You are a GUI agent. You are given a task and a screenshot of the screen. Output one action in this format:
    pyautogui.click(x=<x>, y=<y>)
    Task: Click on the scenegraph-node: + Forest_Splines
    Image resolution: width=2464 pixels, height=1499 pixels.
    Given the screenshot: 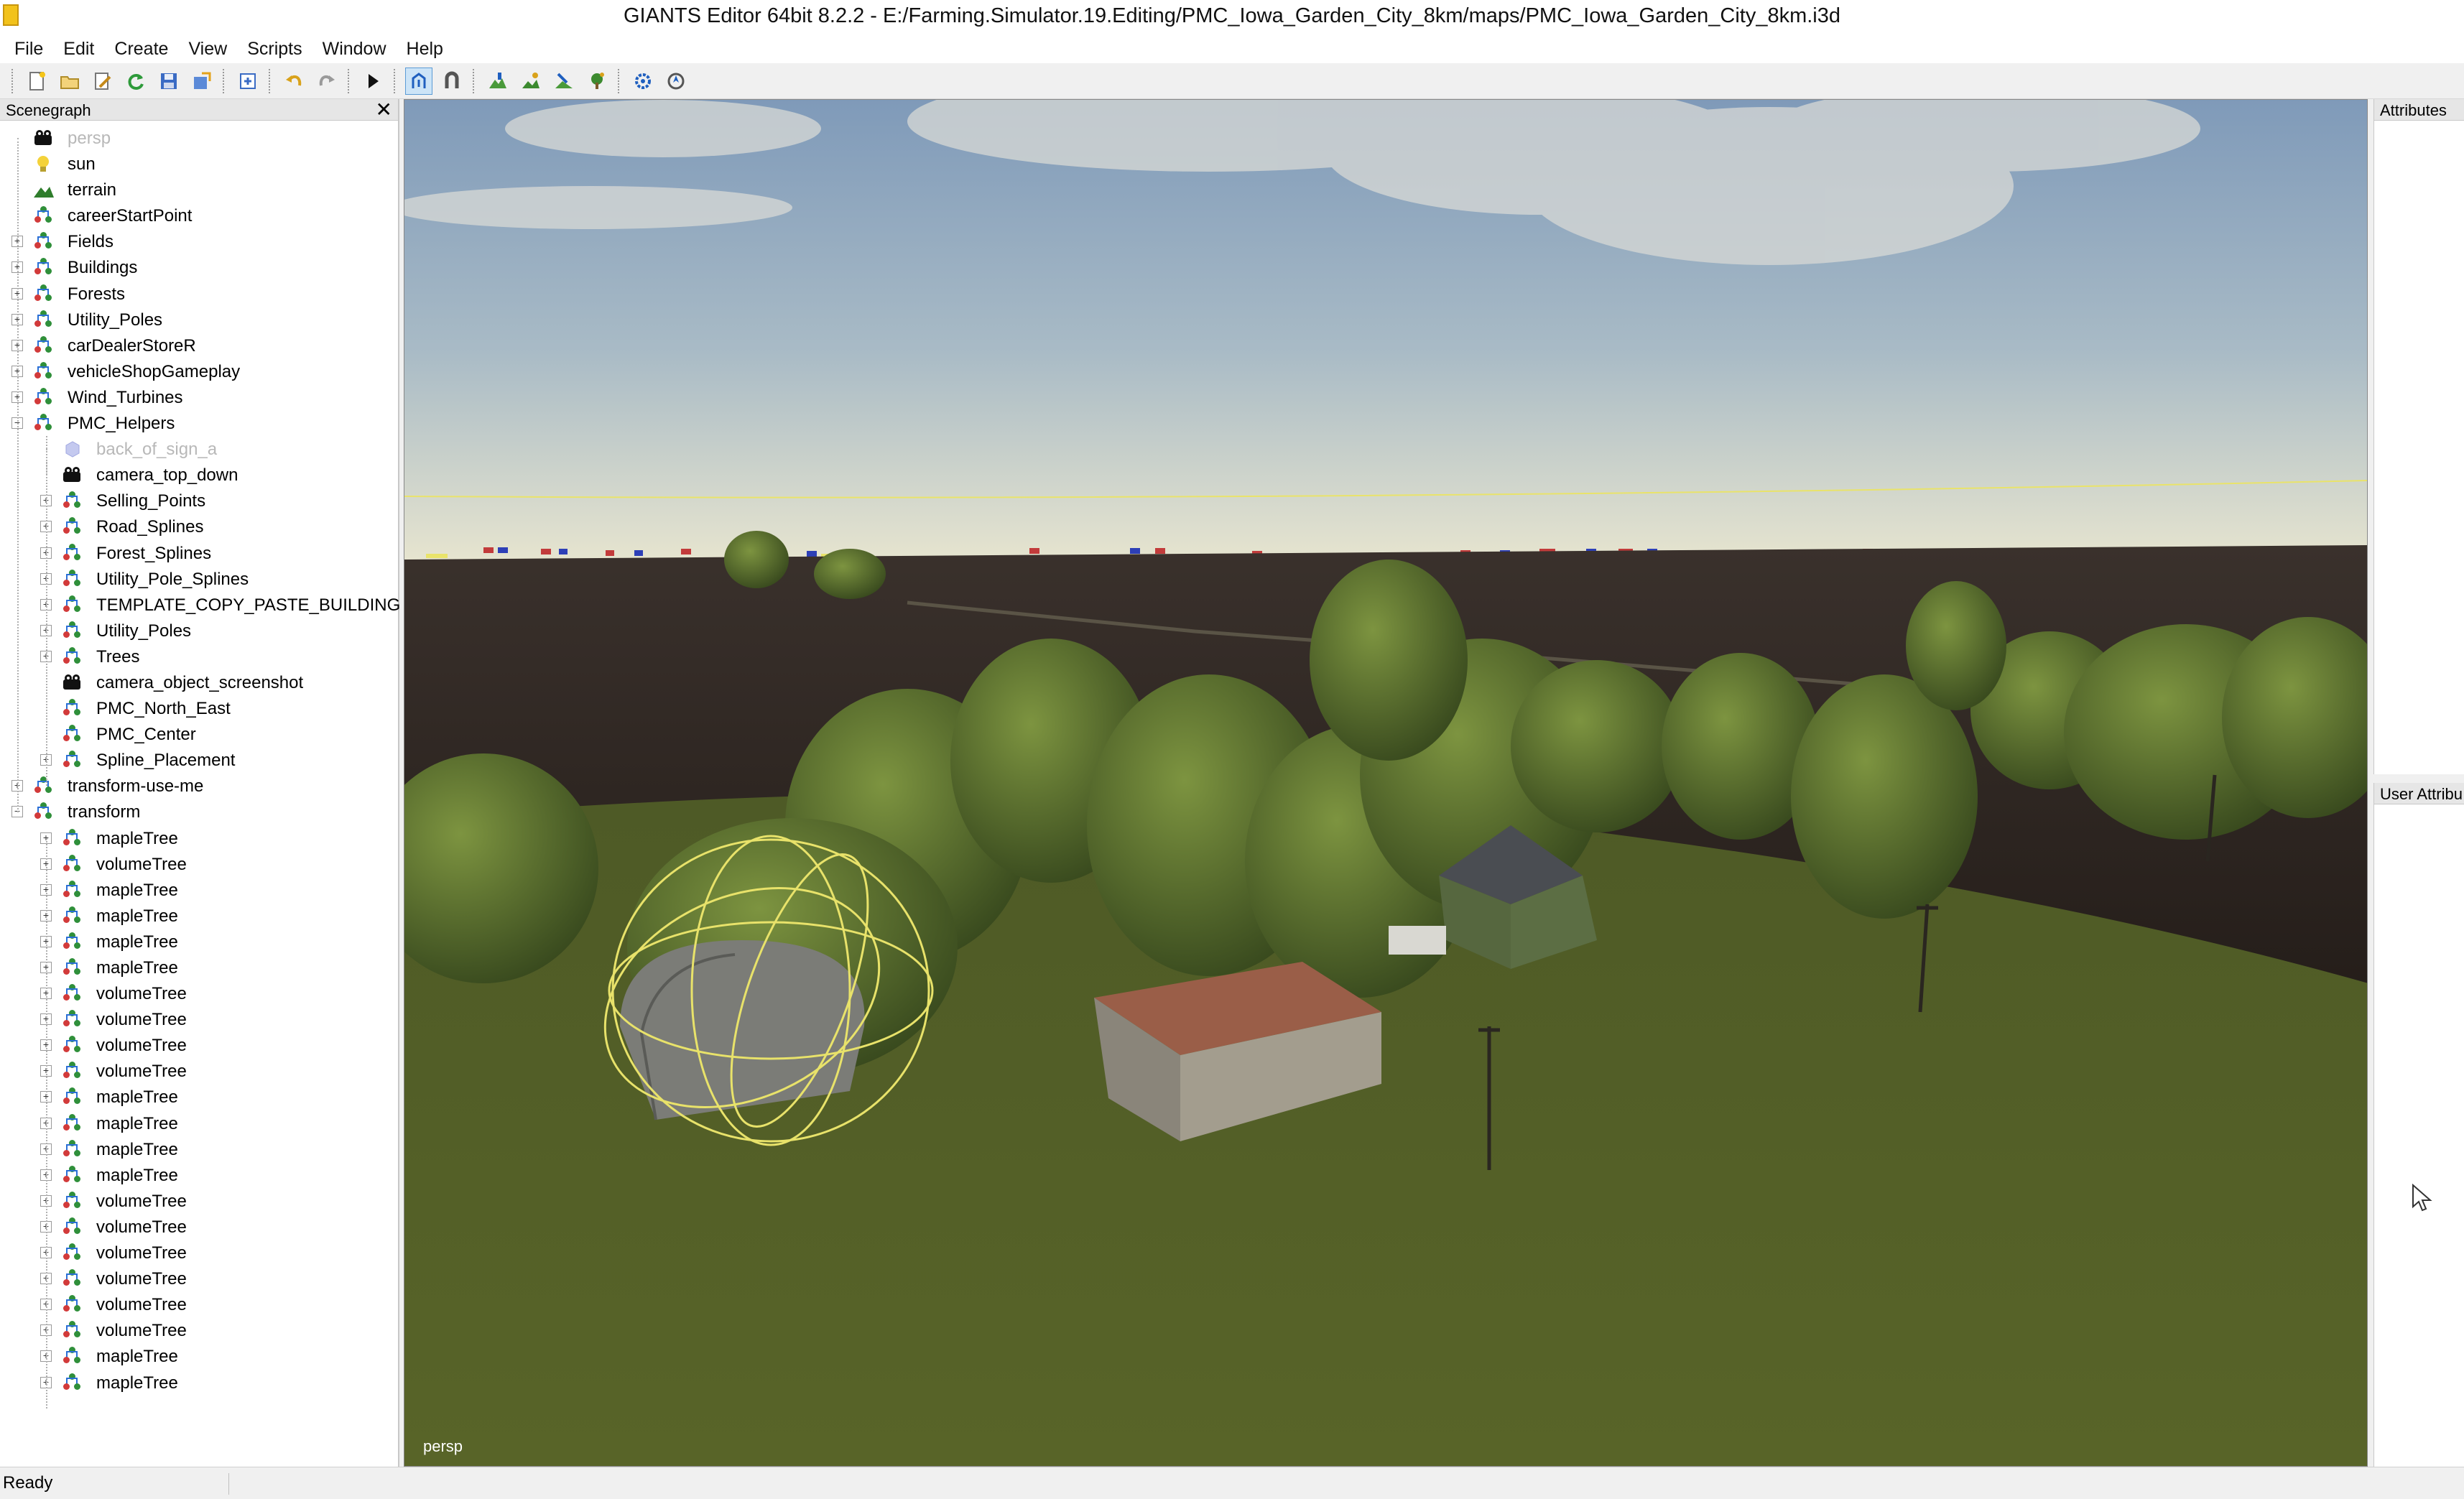 What is the action you would take?
    pyautogui.click(x=199, y=553)
    